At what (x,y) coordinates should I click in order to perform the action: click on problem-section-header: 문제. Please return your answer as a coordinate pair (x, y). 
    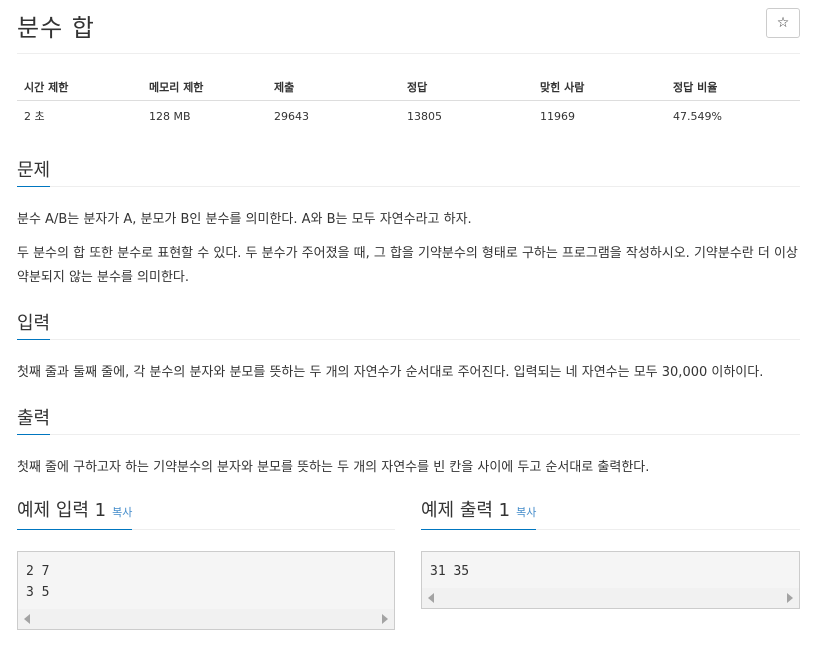
    Looking at the image, I should click on (408, 172).